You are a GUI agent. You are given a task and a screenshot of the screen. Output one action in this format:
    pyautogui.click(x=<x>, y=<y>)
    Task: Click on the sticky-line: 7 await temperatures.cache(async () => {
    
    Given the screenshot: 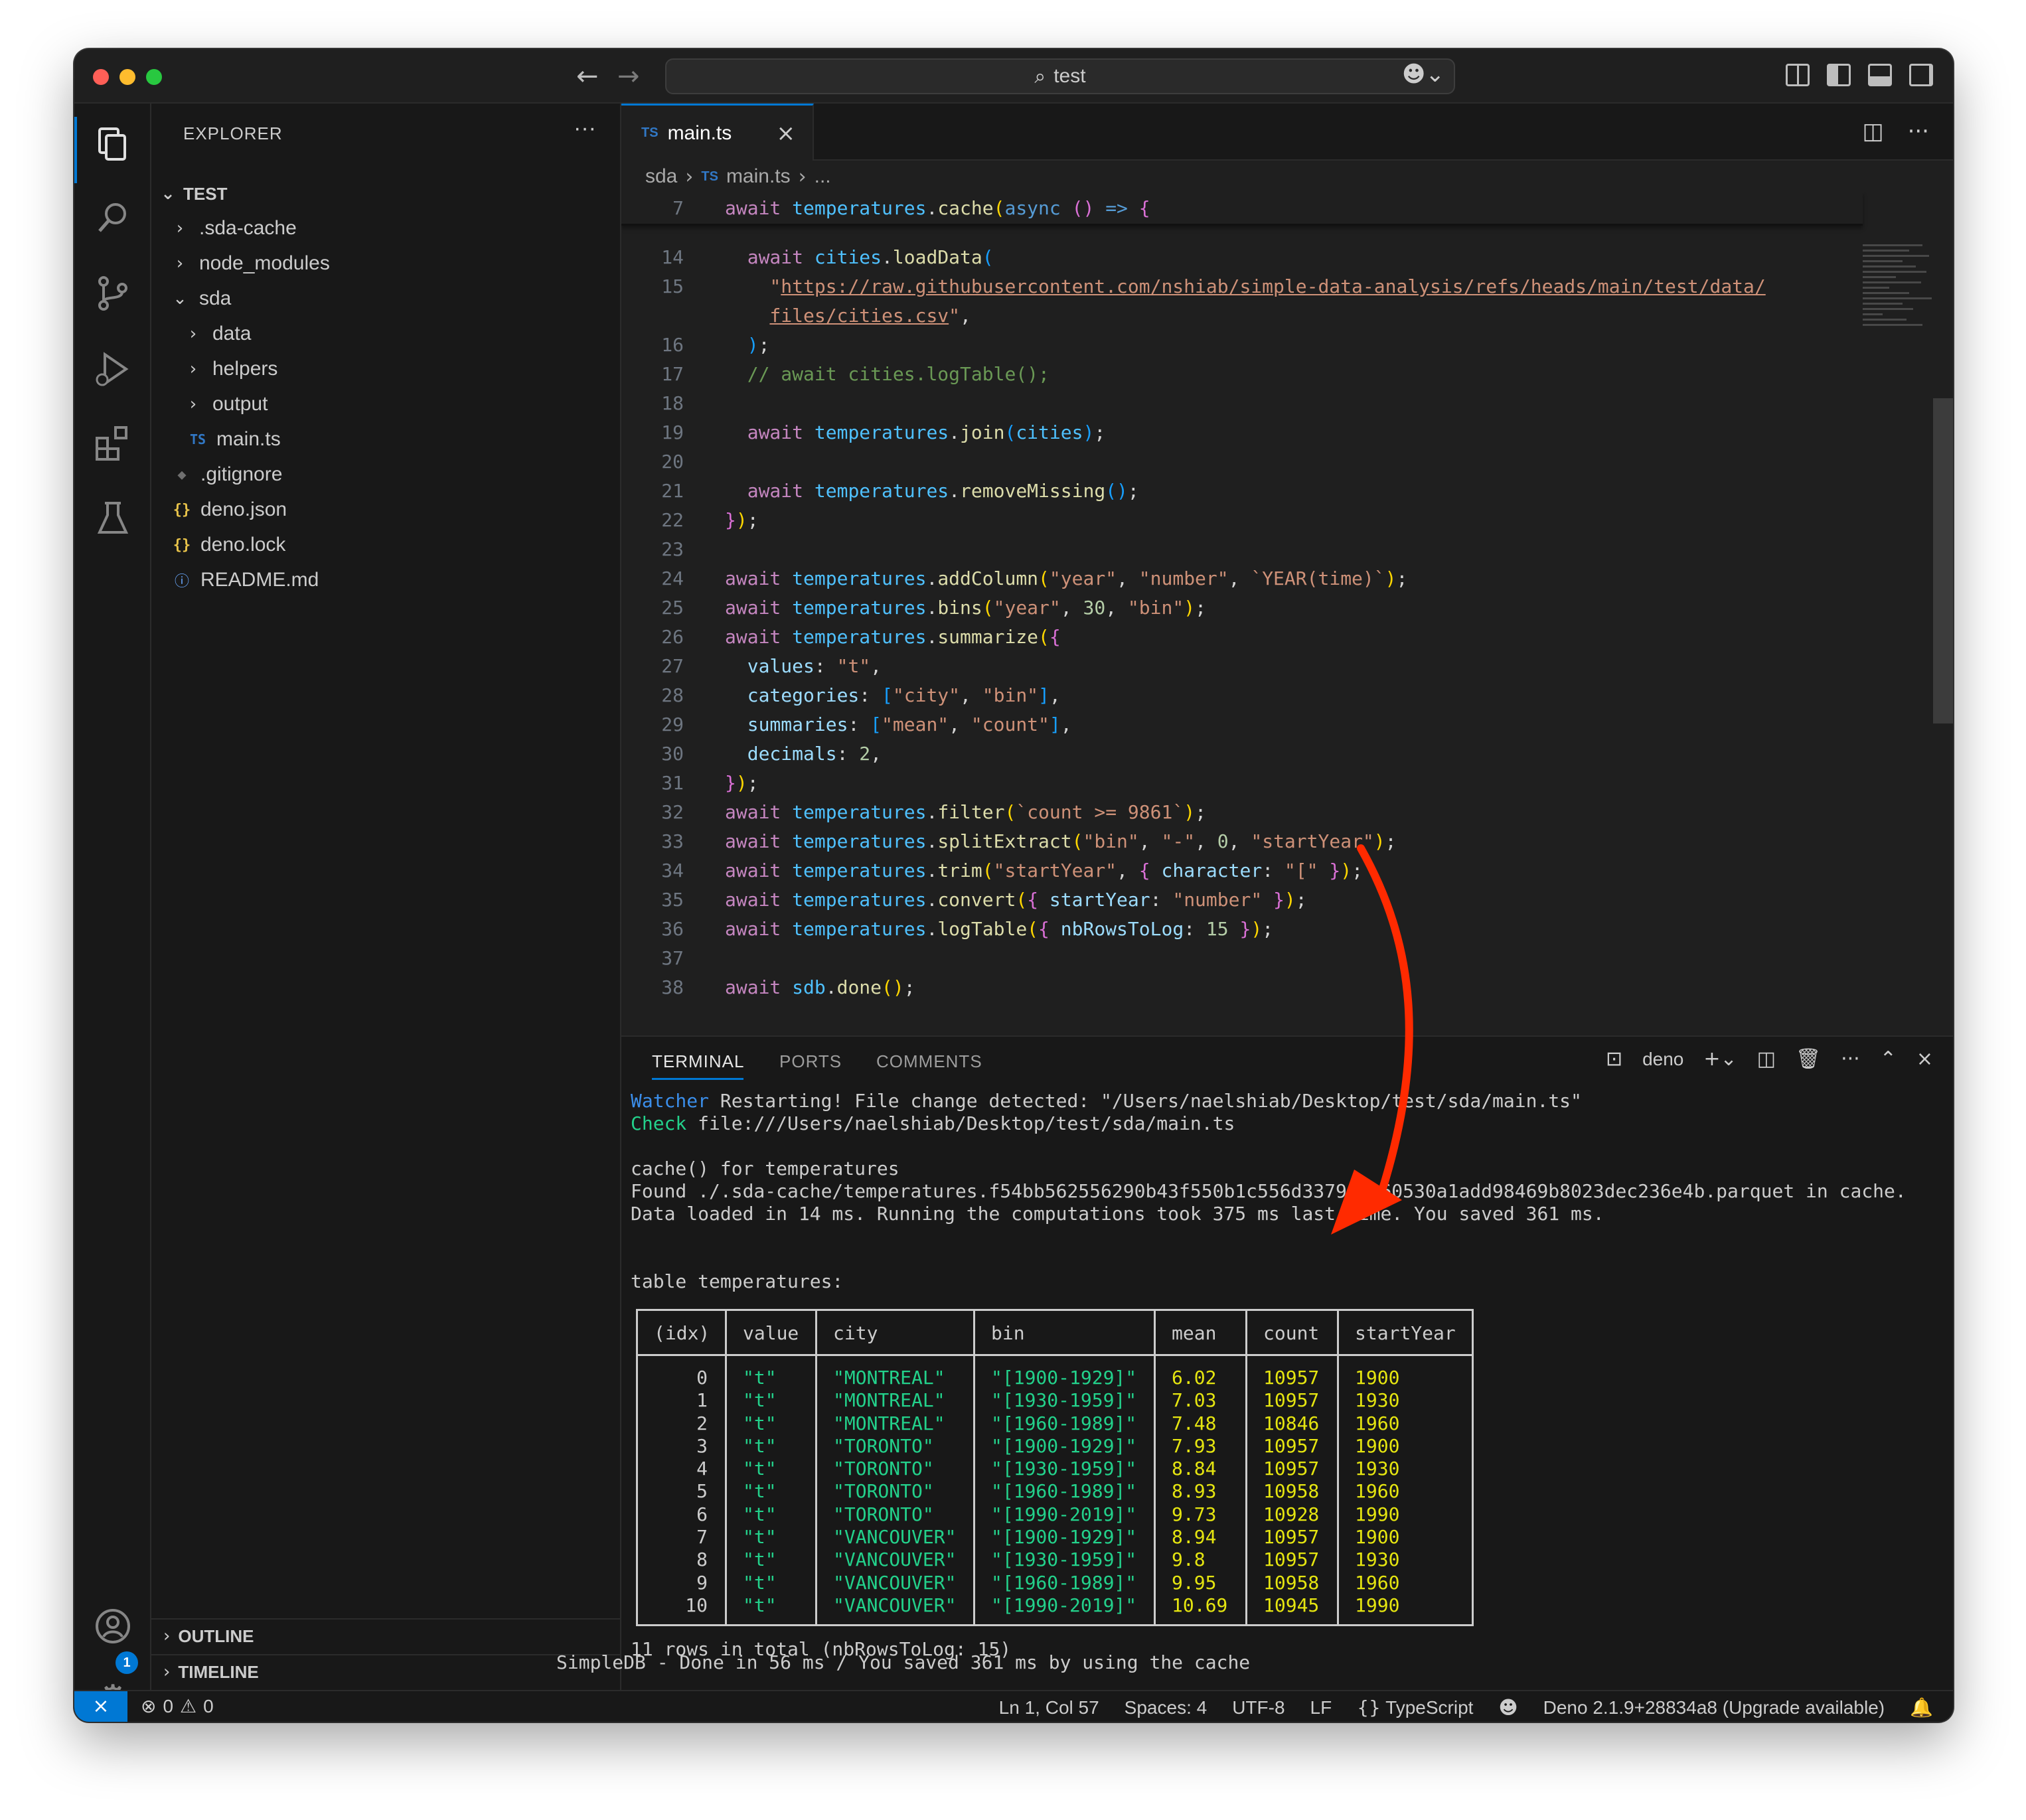 What is the action you would take?
    pyautogui.click(x=911, y=208)
    